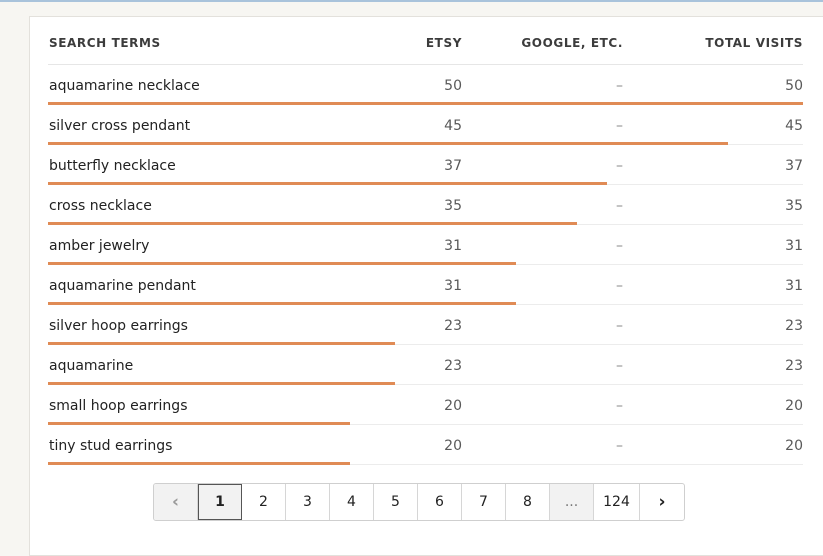 The image size is (823, 556). What do you see at coordinates (118, 406) in the screenshot?
I see `search-term: small hoop earrings` at bounding box center [118, 406].